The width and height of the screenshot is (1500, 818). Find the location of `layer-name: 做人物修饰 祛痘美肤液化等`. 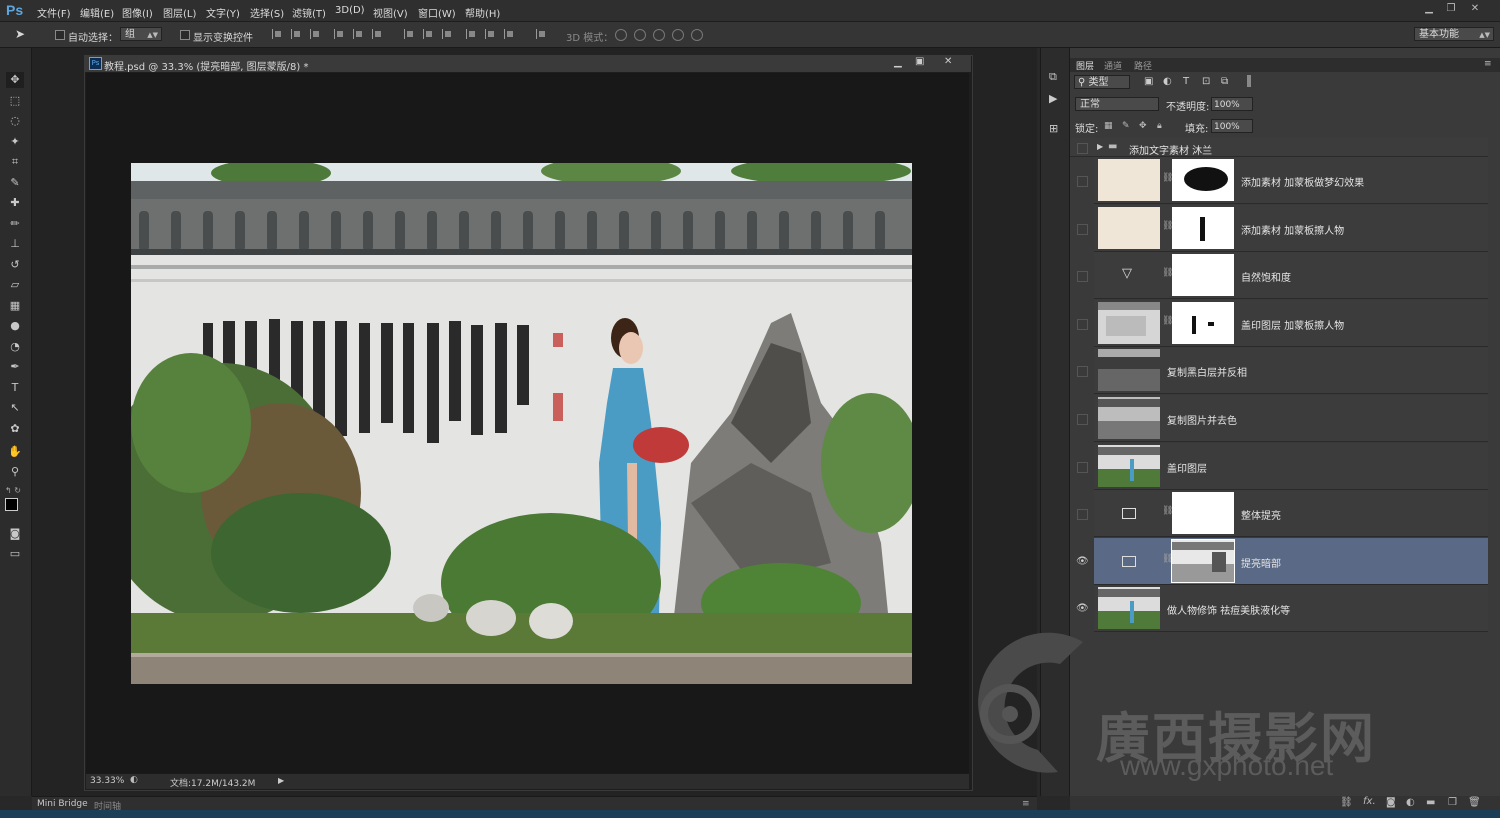

layer-name: 做人物修饰 祛痘美肤液化等 is located at coordinates (1228, 609).